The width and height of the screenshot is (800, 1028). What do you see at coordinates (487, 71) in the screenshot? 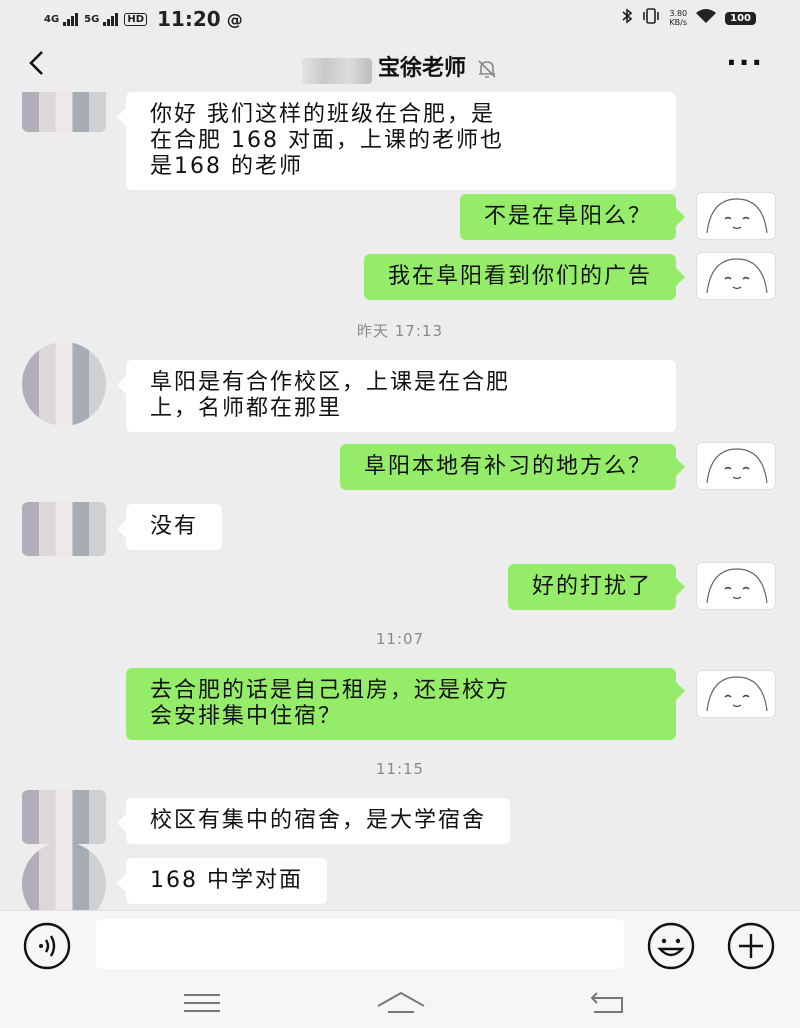
I see `mute-bell-icon` at bounding box center [487, 71].